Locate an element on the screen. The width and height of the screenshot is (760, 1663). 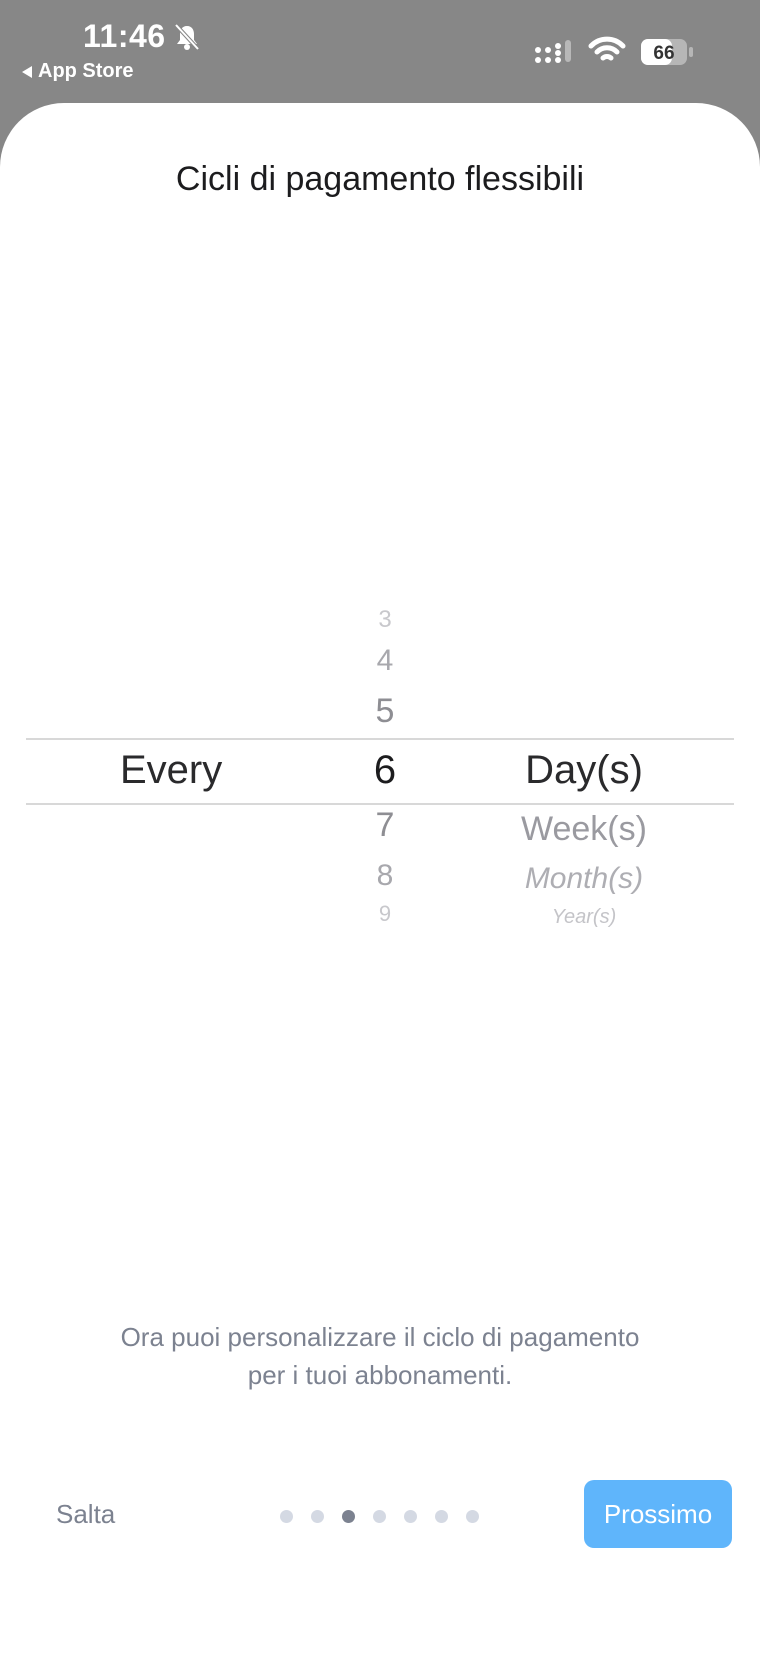
status-bar: 11:46 App Store 66 is located at coordinates (380, 50).